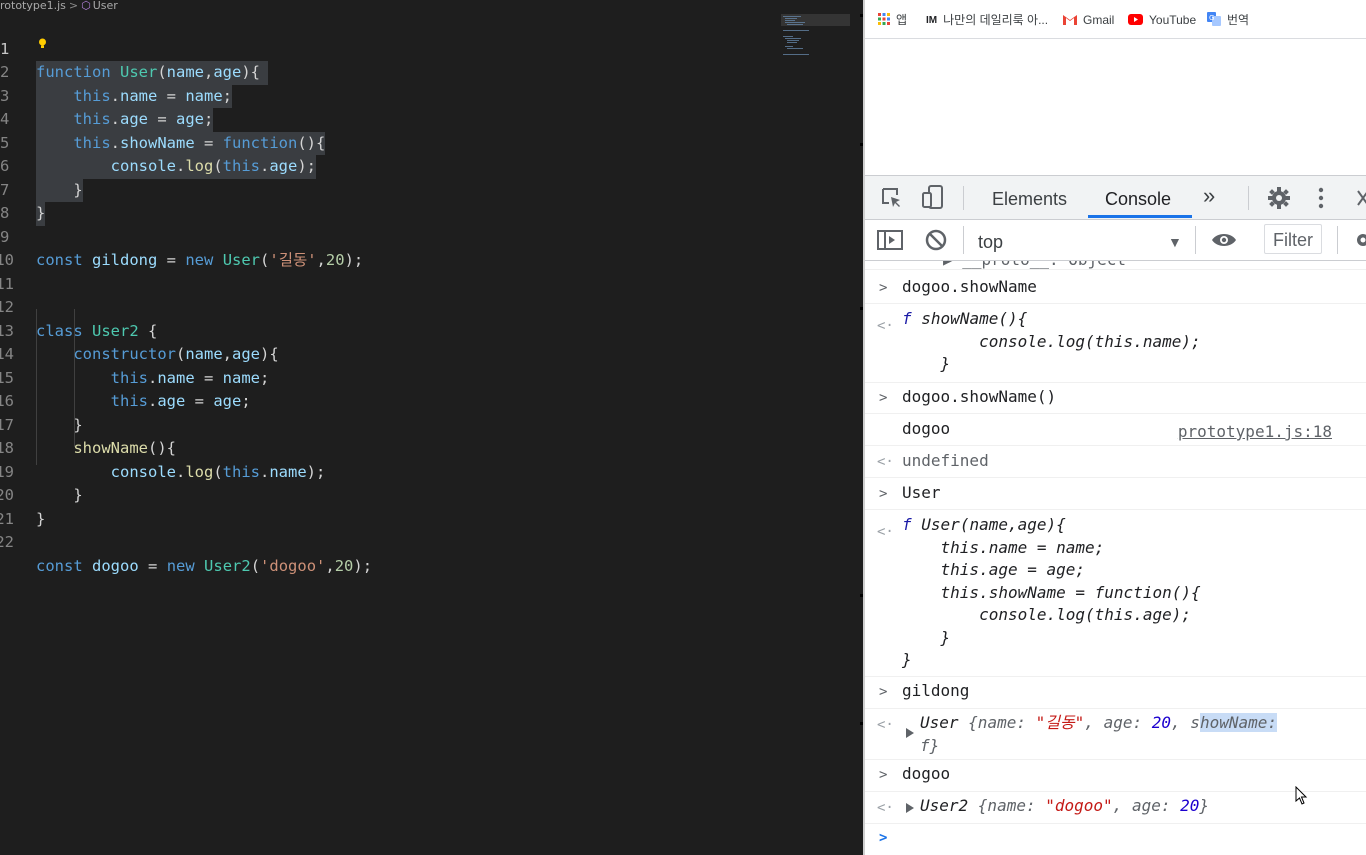 The width and height of the screenshot is (1366, 855). Describe the element at coordinates (969, 286) in the screenshot. I see `console-input: dogoo.showName` at that location.